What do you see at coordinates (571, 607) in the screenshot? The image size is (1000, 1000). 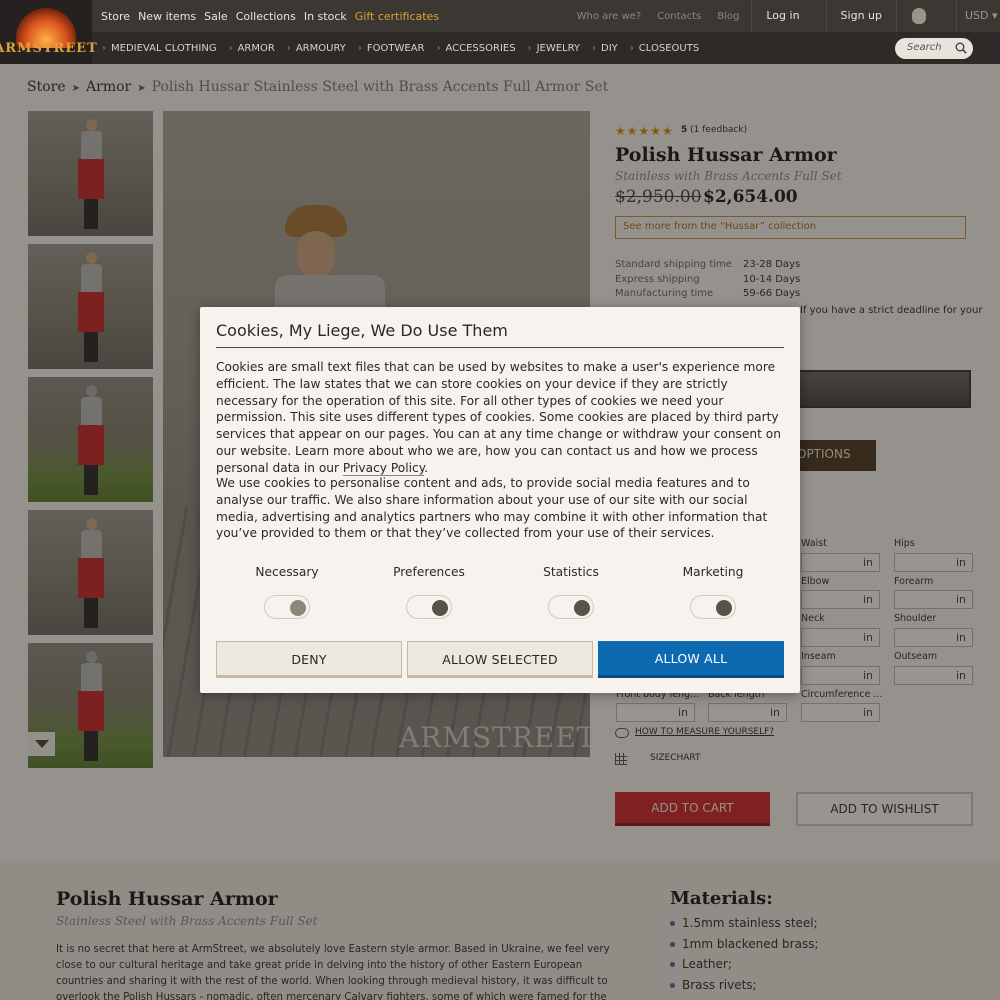 I see `statistics-toggle` at bounding box center [571, 607].